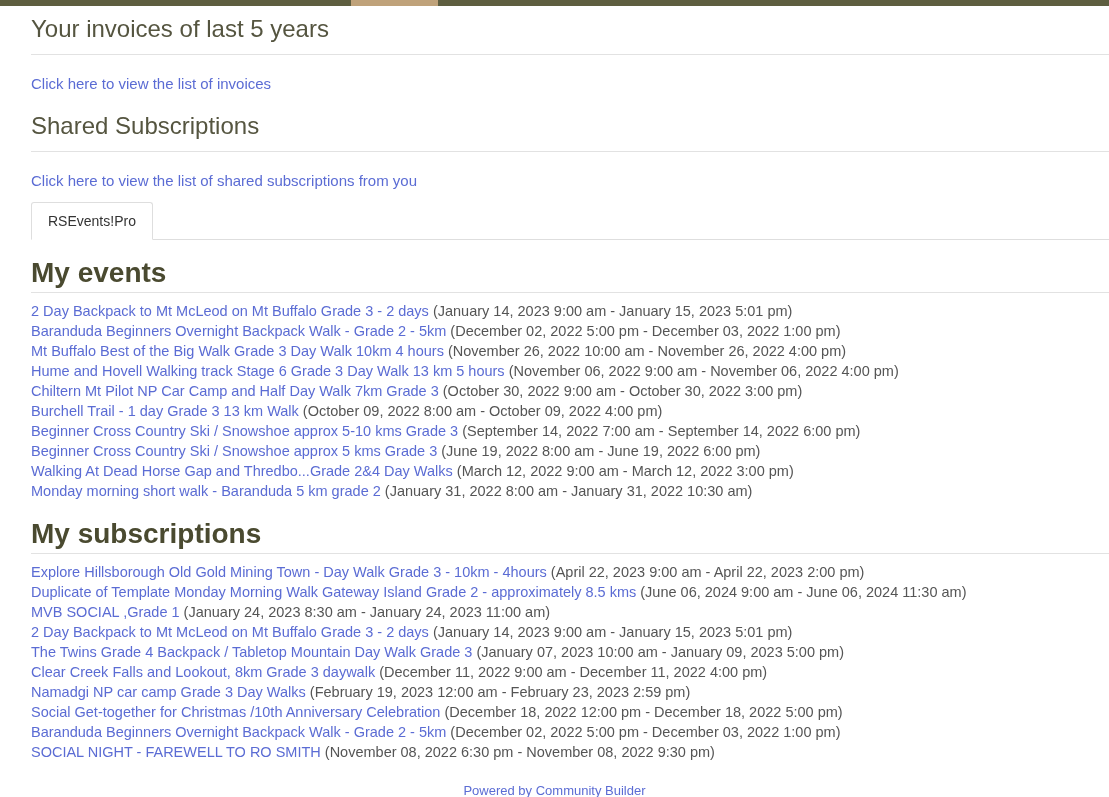  What do you see at coordinates (224, 181) in the screenshot?
I see `shared-subscriptions-link: Click here to view the list of shared subscriptions from you` at bounding box center [224, 181].